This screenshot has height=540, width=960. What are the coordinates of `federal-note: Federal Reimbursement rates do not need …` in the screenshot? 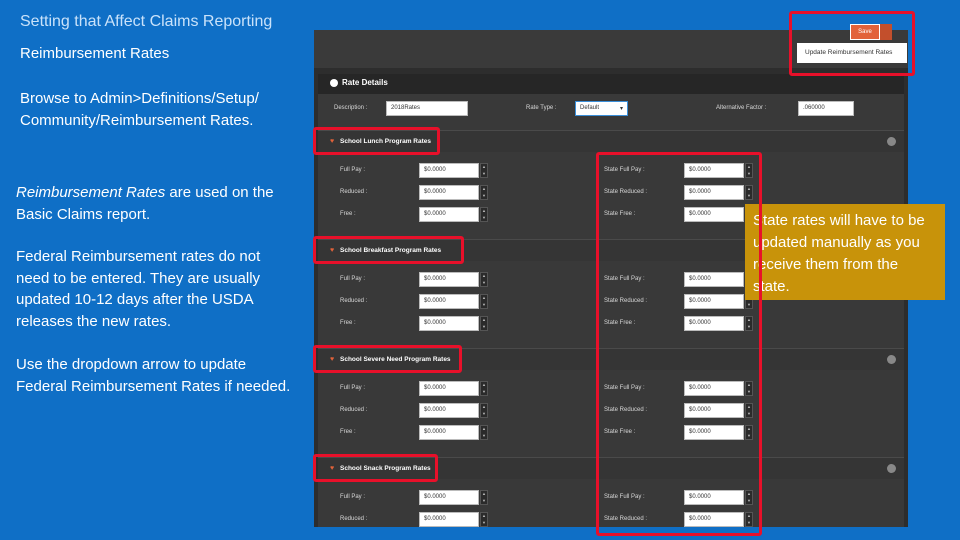 It's located at (138, 289).